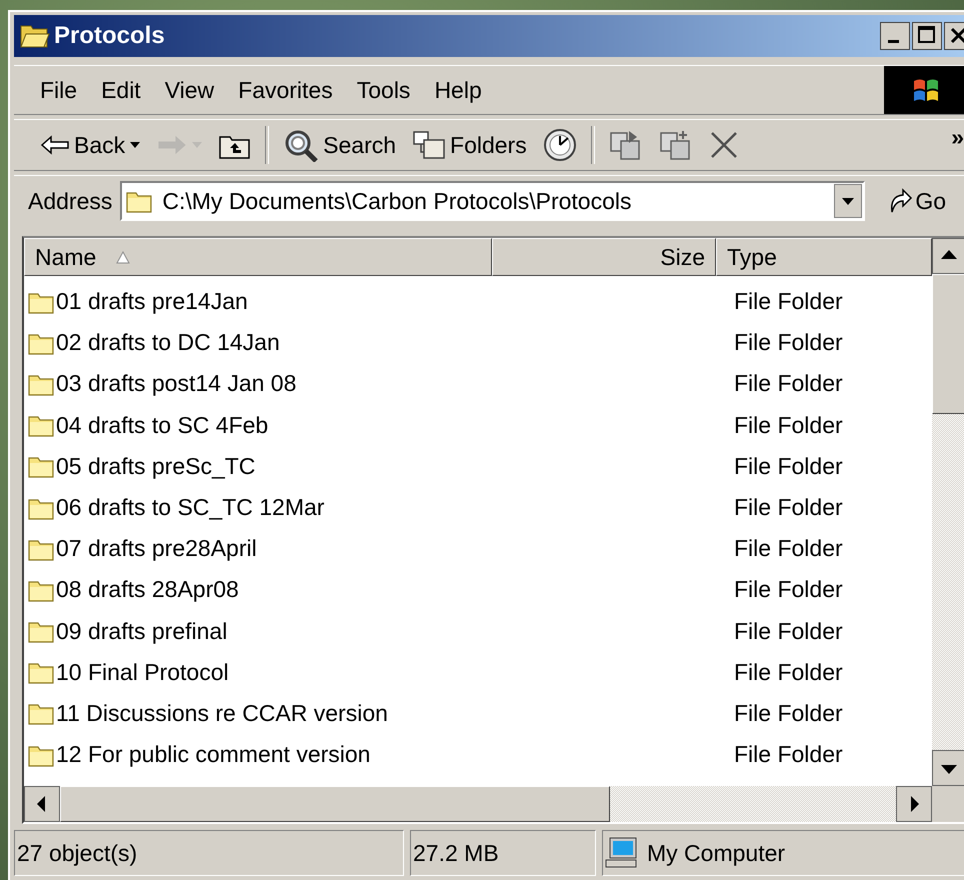  Describe the element at coordinates (258, 425) in the screenshot. I see `folder-item: 04 drafts to SC 4Feb` at that location.